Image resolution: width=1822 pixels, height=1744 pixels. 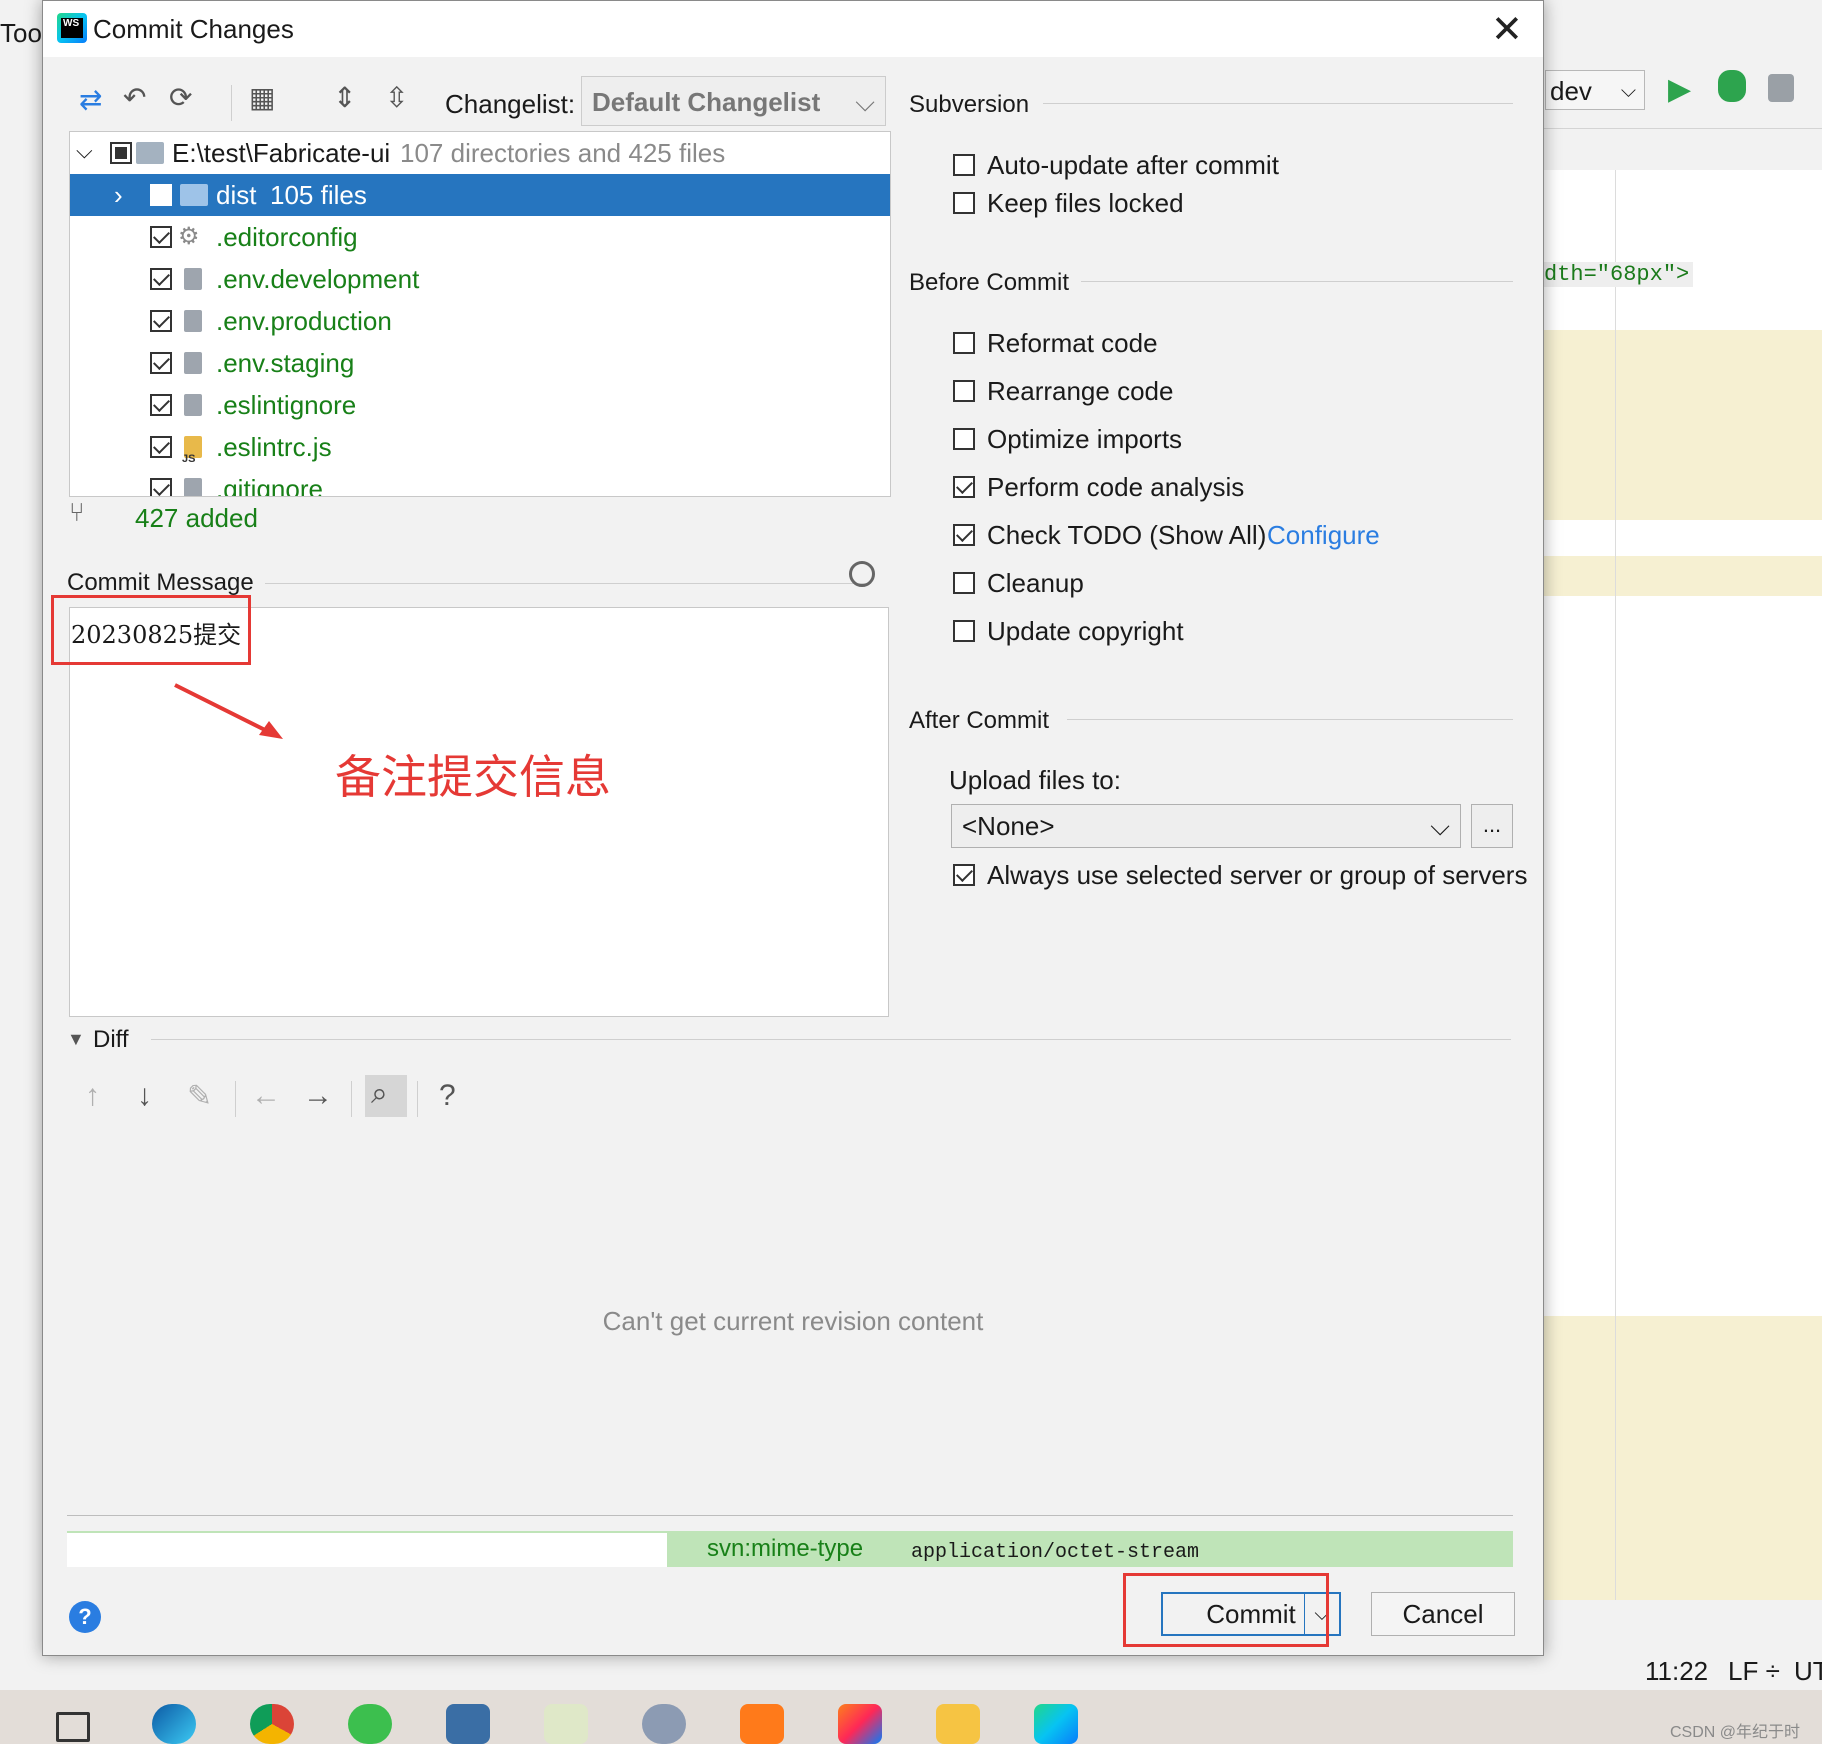 I want to click on changelist-dropdown: Default Changelist ⌵, so click(x=733, y=101).